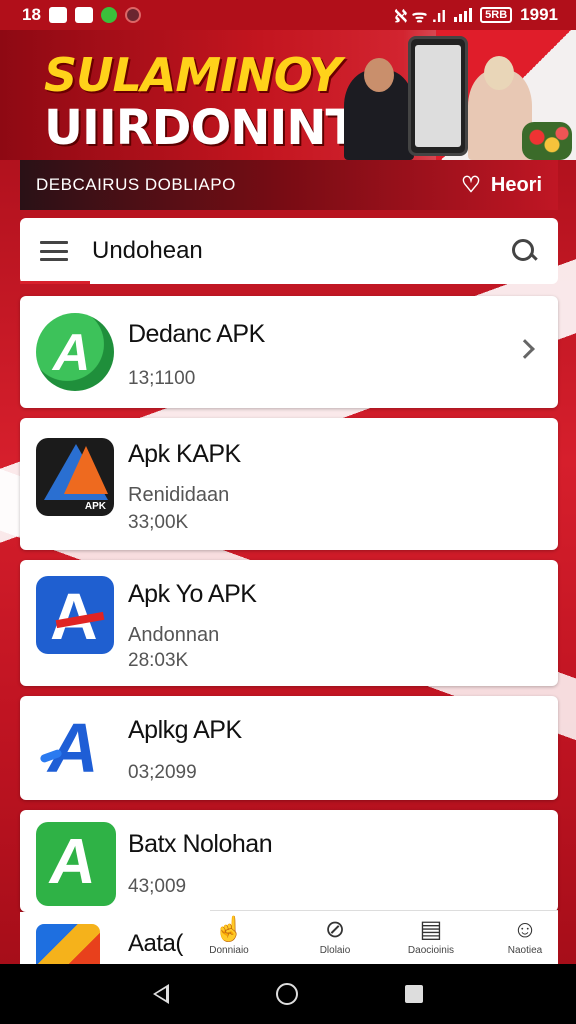 This screenshot has width=576, height=1024. Describe the element at coordinates (68, 944) in the screenshot. I see `multicolor-icon` at that location.